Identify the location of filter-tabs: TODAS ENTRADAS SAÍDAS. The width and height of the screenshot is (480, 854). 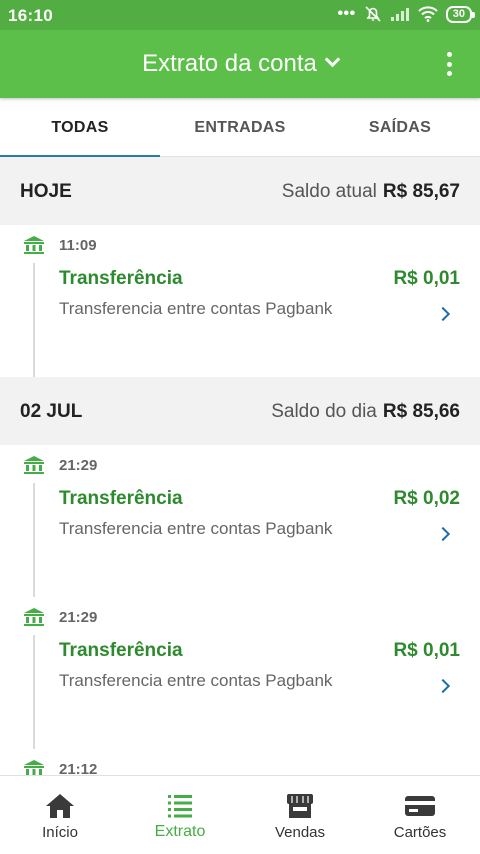
(240, 127).